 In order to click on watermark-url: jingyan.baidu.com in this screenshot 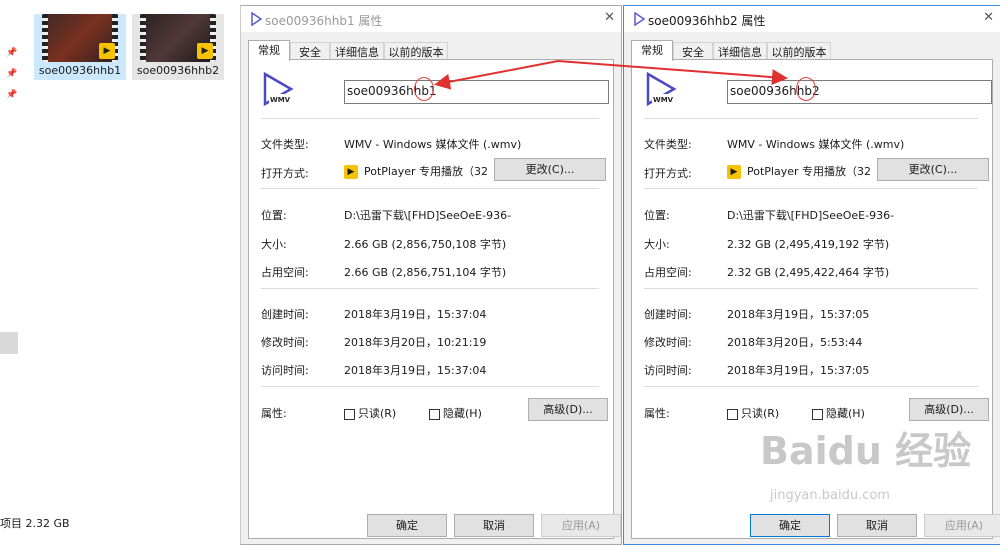, I will do `click(830, 495)`.